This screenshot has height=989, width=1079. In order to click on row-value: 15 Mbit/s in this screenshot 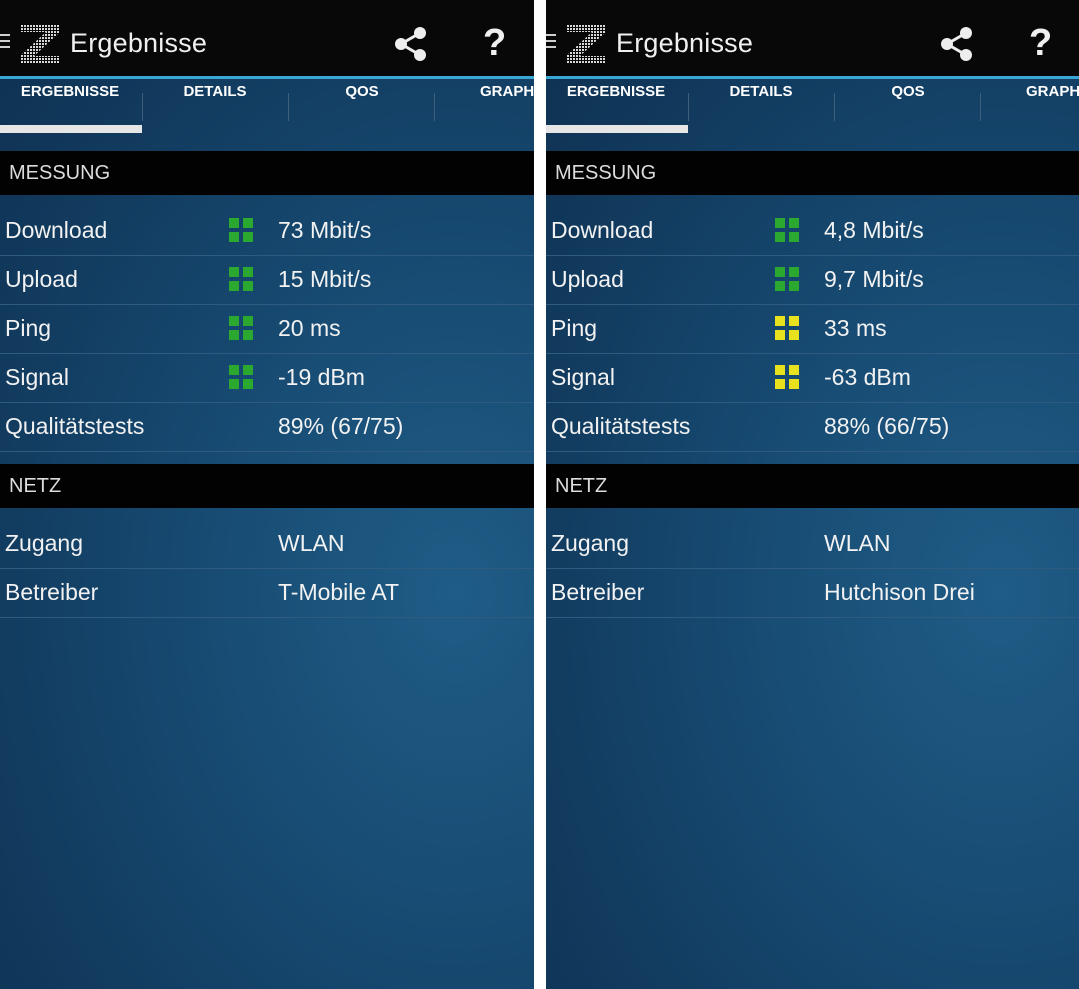, I will do `click(325, 279)`.